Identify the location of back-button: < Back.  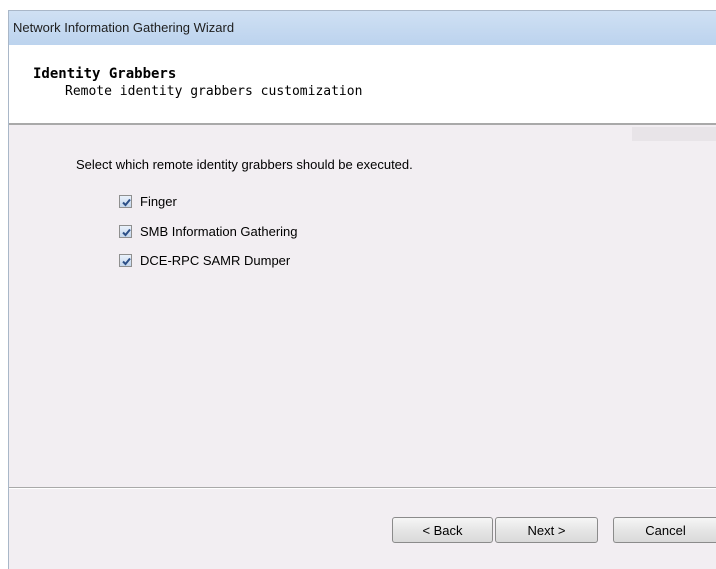
(442, 530).